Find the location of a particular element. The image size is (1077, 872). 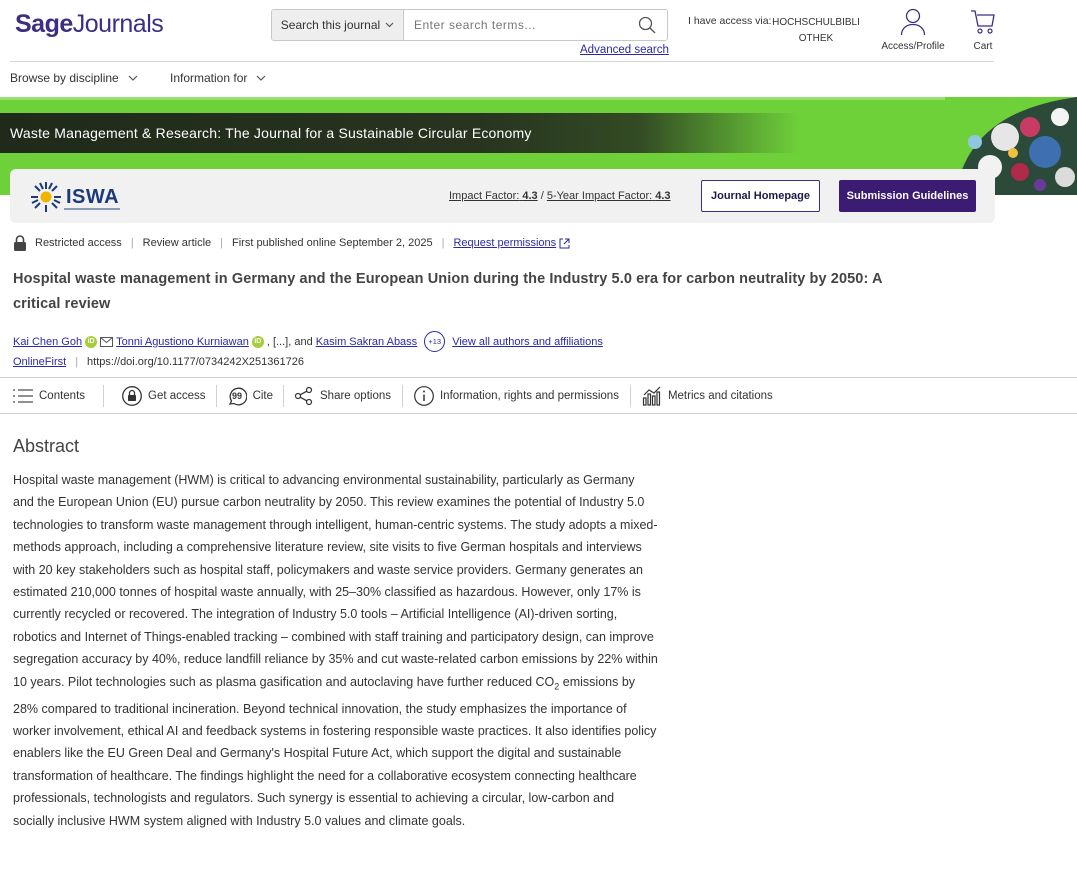

quote-icon: 99 is located at coordinates (237, 396).